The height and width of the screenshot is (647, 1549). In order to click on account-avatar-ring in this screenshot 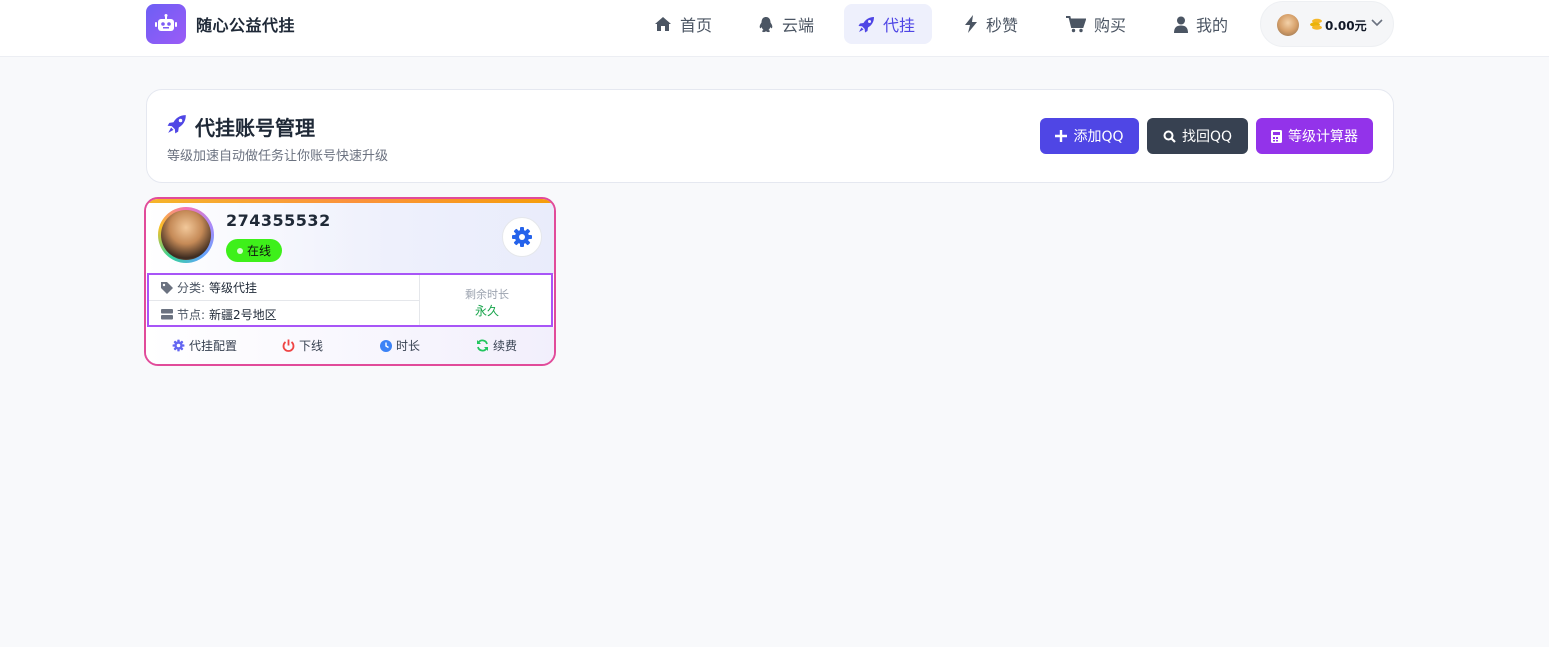, I will do `click(186, 235)`.